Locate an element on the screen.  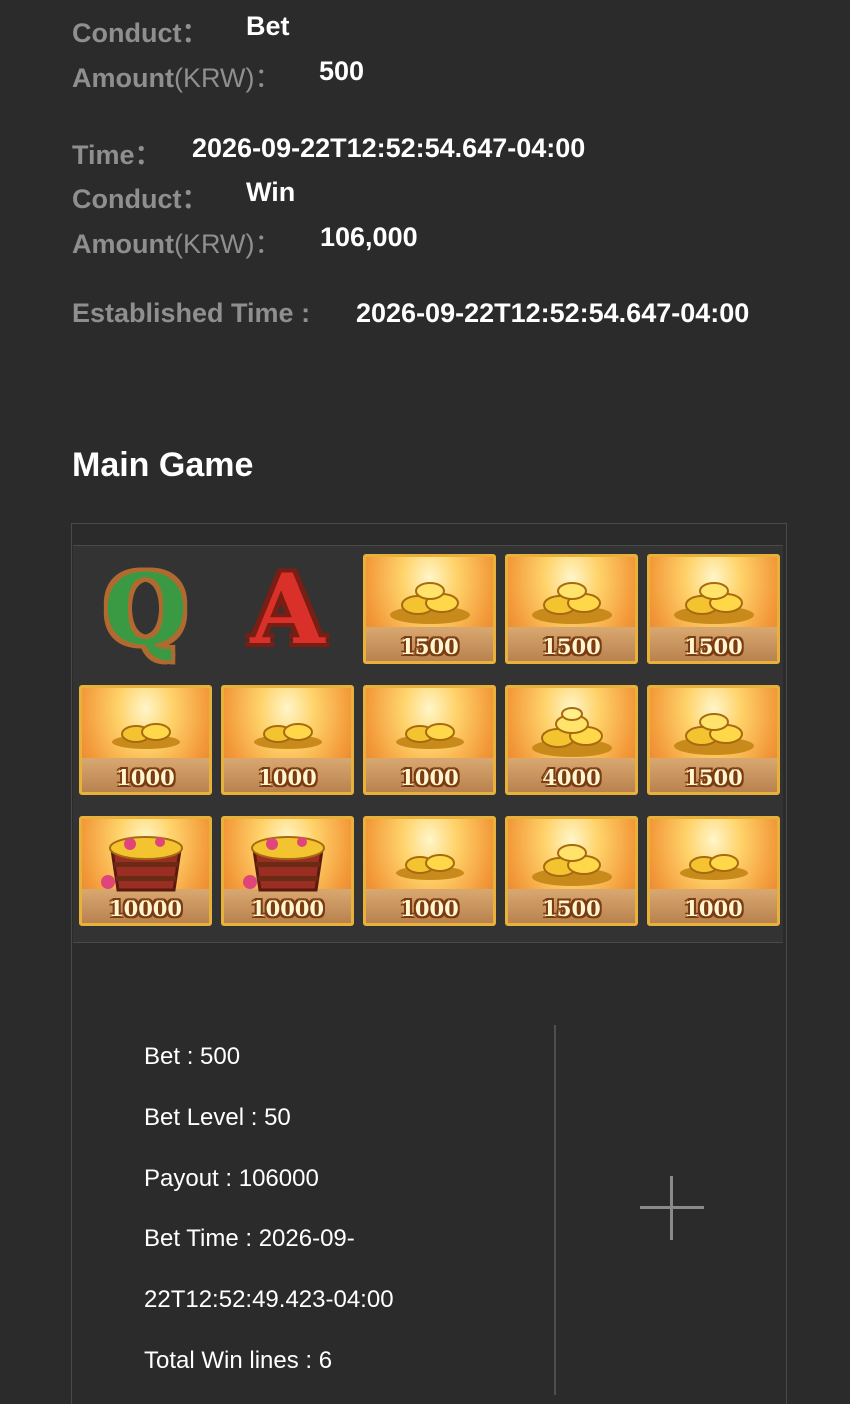
coin-symbol: 4000 is located at coordinates (571, 740).